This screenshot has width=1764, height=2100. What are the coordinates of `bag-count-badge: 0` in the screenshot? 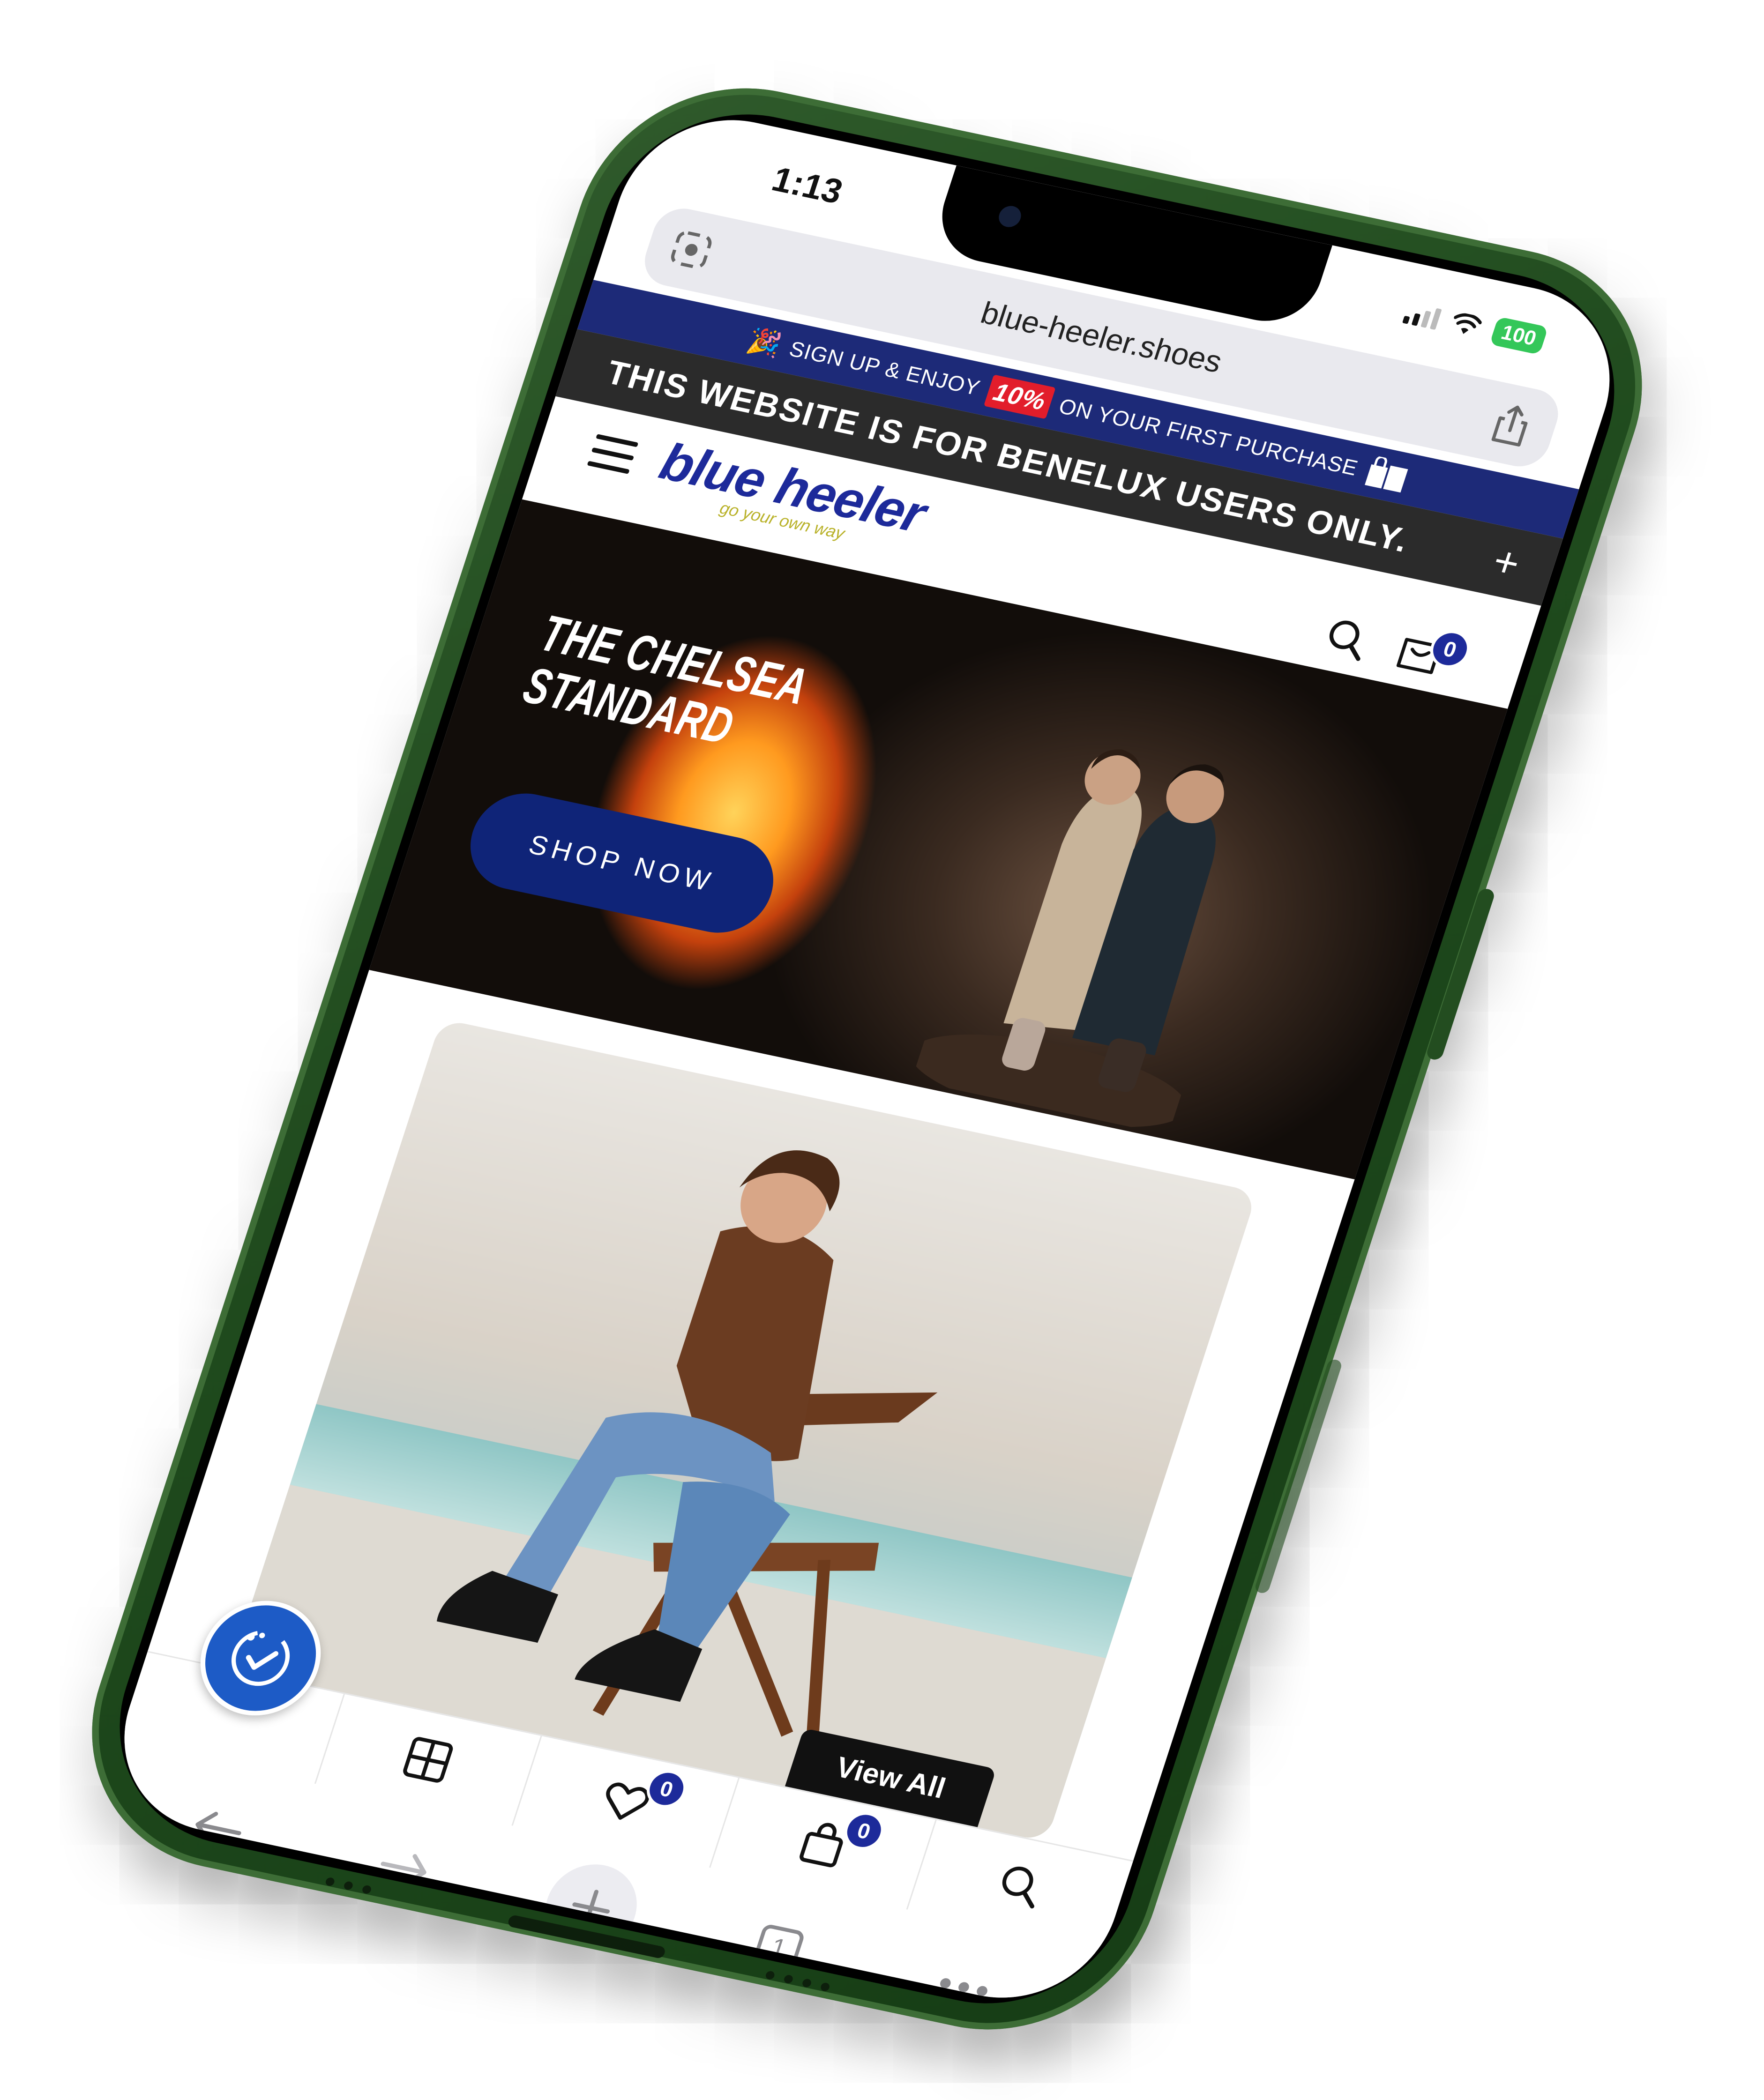 It's located at (864, 1831).